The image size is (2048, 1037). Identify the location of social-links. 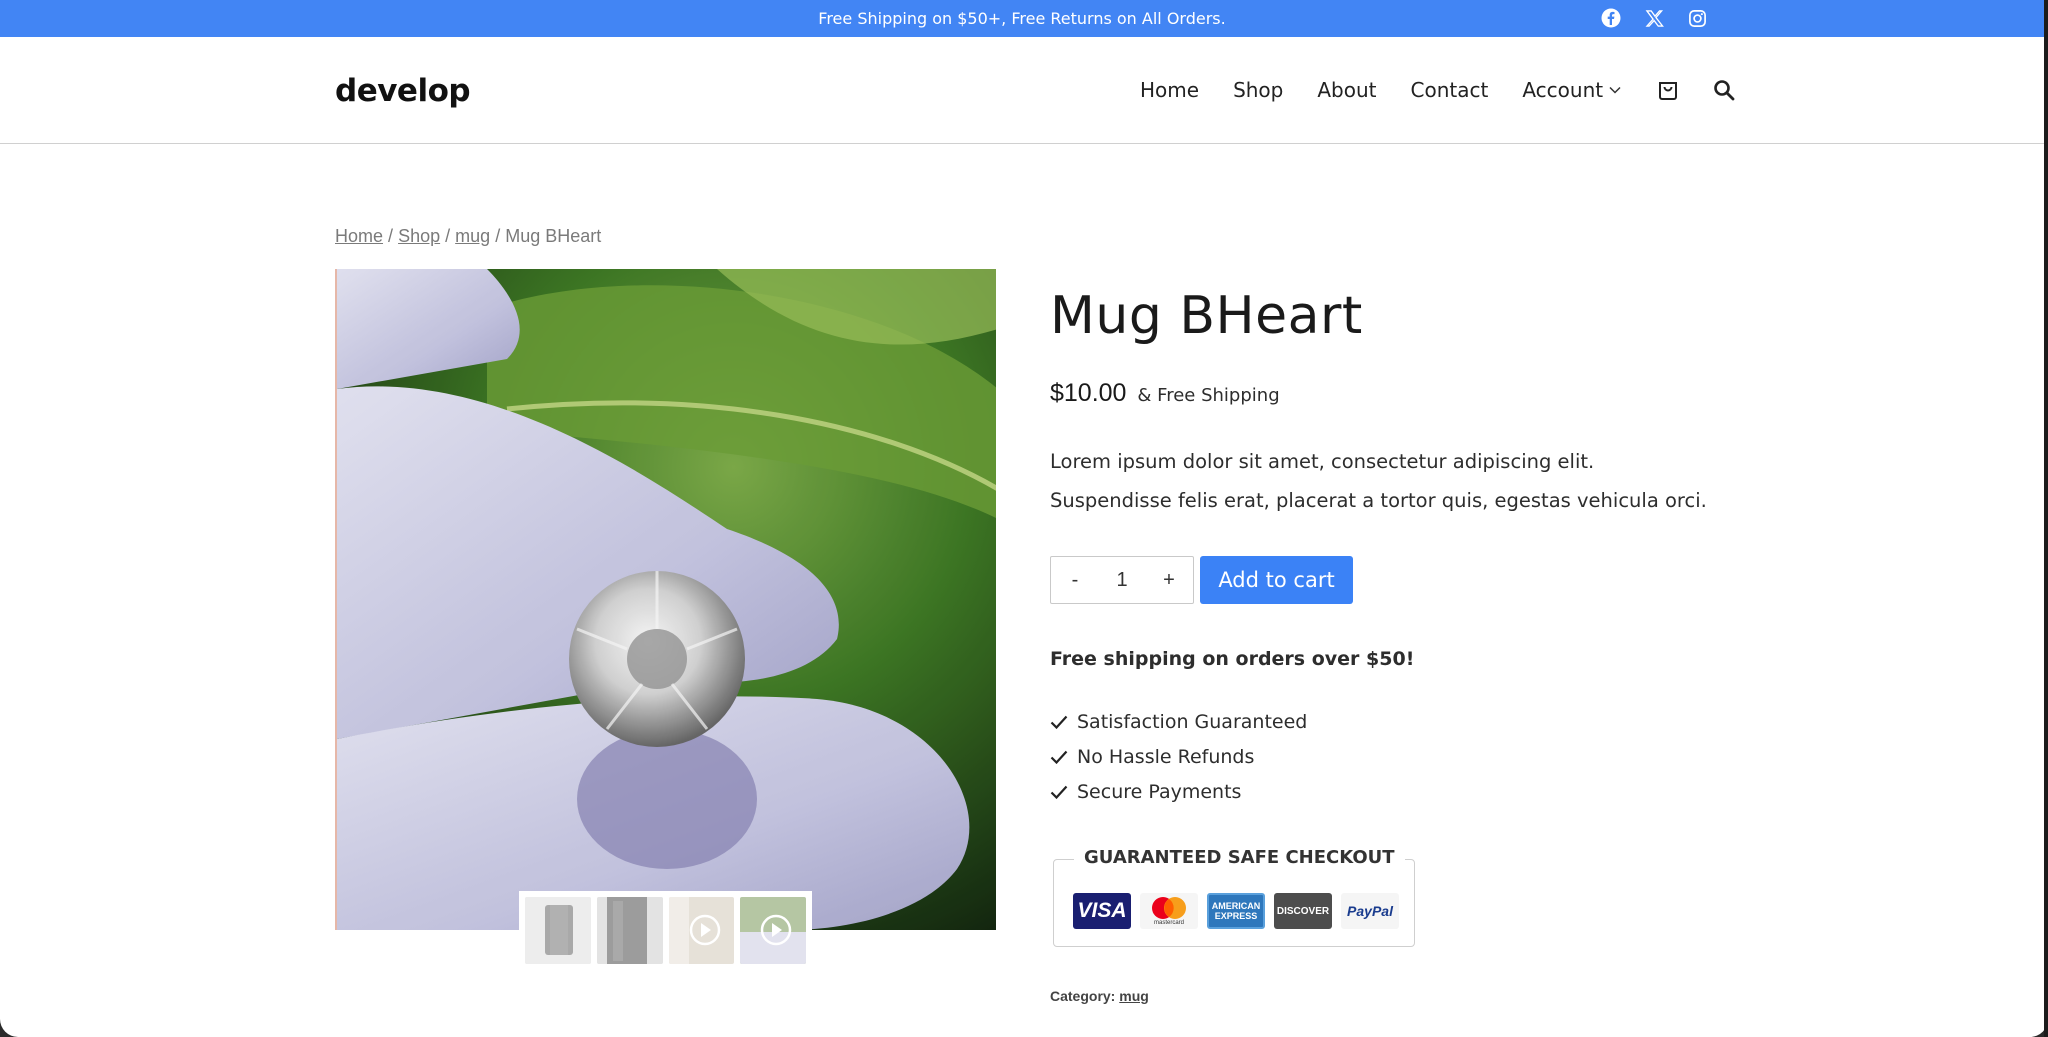
(1654, 18).